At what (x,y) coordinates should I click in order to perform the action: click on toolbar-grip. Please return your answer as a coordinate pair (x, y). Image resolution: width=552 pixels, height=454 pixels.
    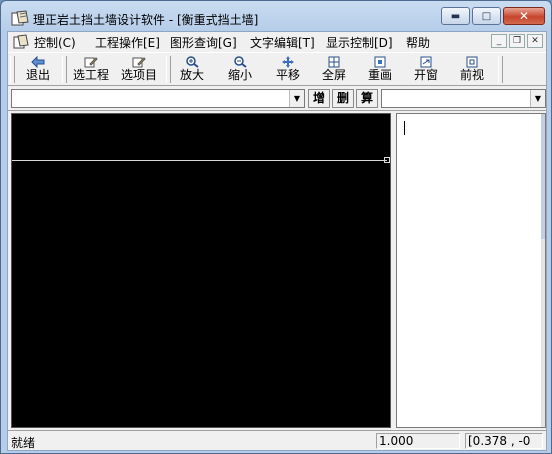
    Looking at the image, I should click on (12, 69).